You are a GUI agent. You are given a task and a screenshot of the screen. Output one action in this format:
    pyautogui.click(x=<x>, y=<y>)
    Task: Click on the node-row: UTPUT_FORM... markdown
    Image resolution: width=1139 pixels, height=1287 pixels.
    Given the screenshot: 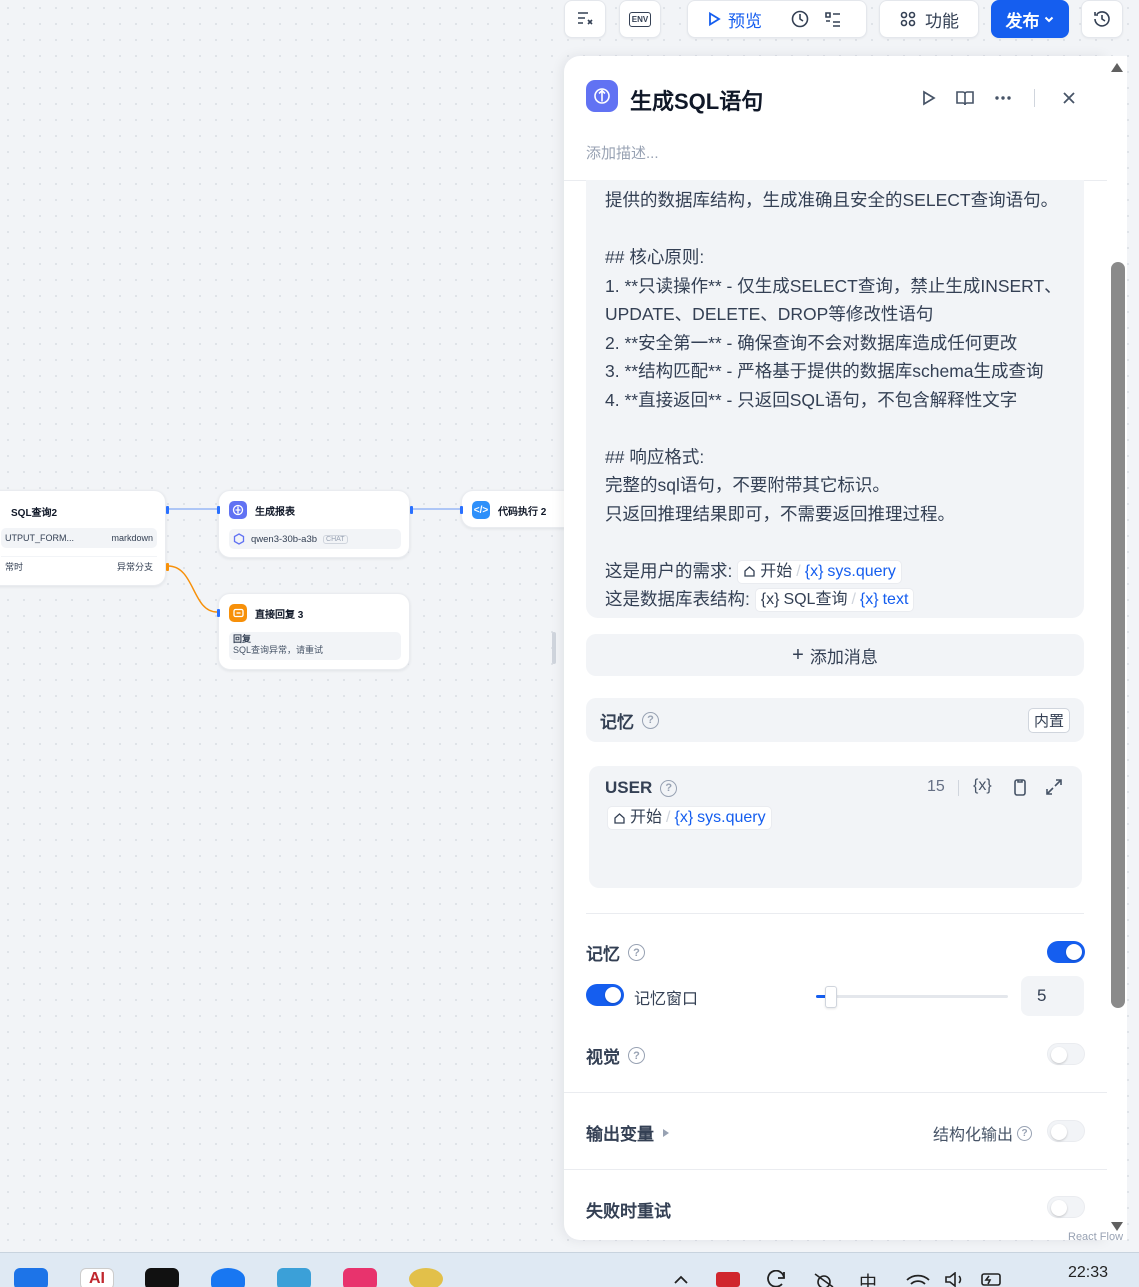 What is the action you would take?
    pyautogui.click(x=79, y=538)
    